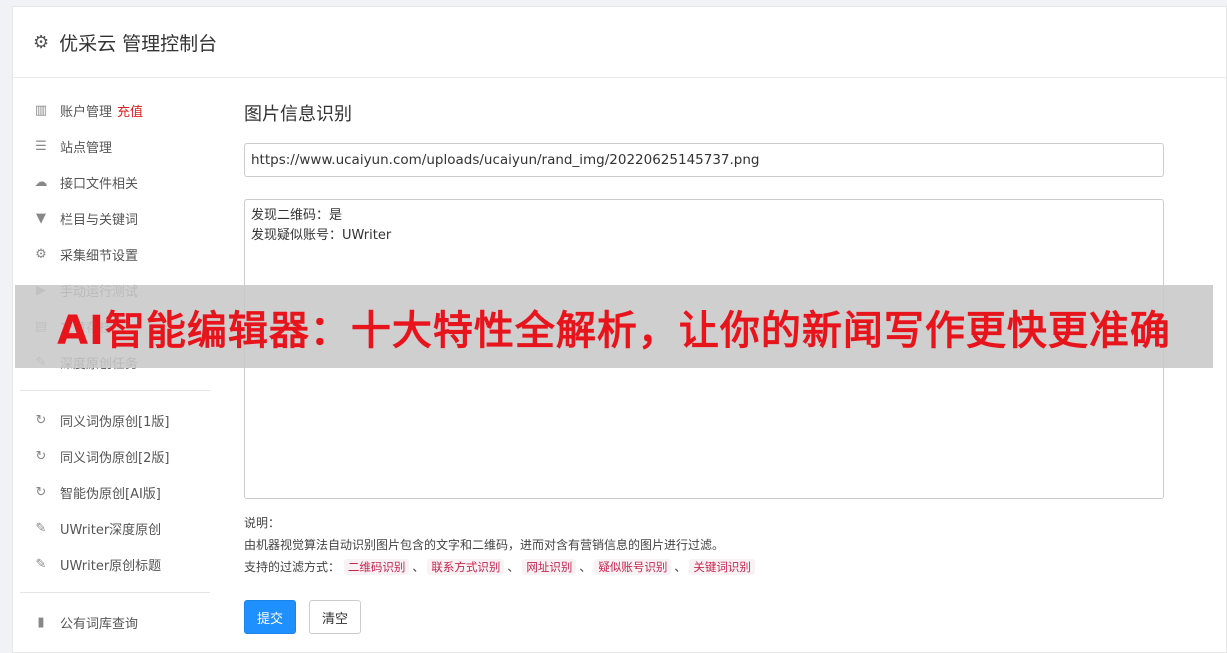 This screenshot has height=653, width=1227. I want to click on sidebar-item-label: 同义词伪原创[1版], so click(115, 422).